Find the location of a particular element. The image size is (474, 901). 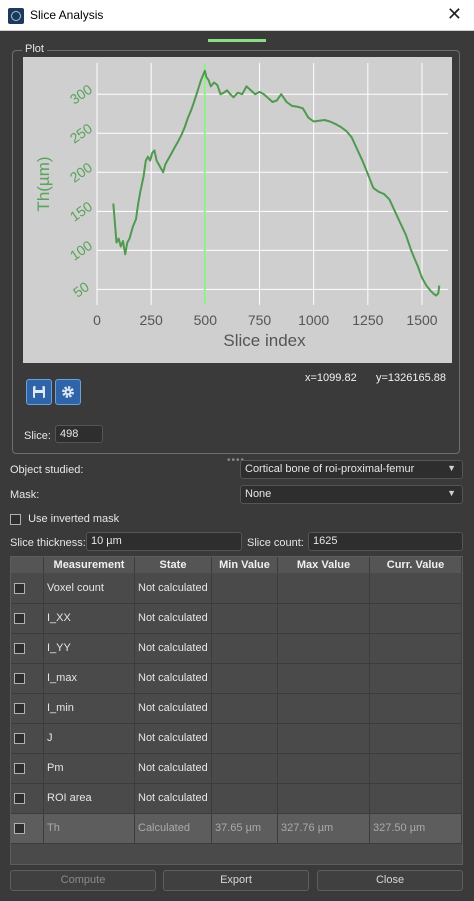

x-tick-label: 500 is located at coordinates (206, 320).